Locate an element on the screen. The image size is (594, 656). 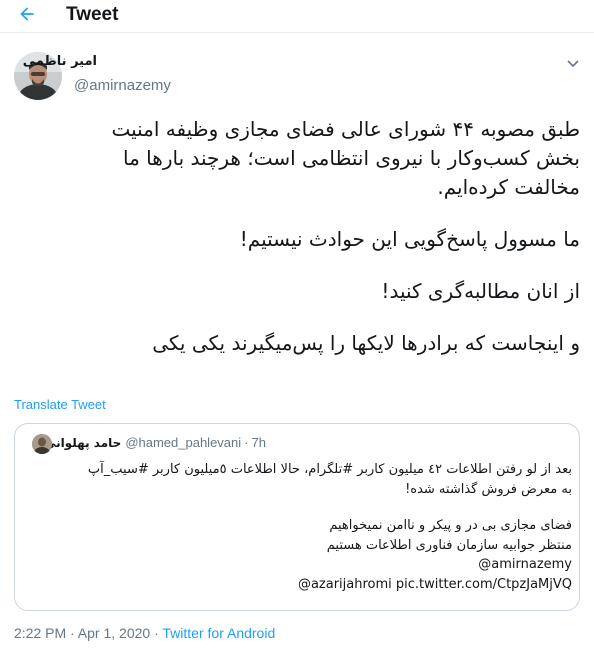
tweet-timestamp: 2:22 PM · Apr 1, 2020 is located at coordinates (82, 633).